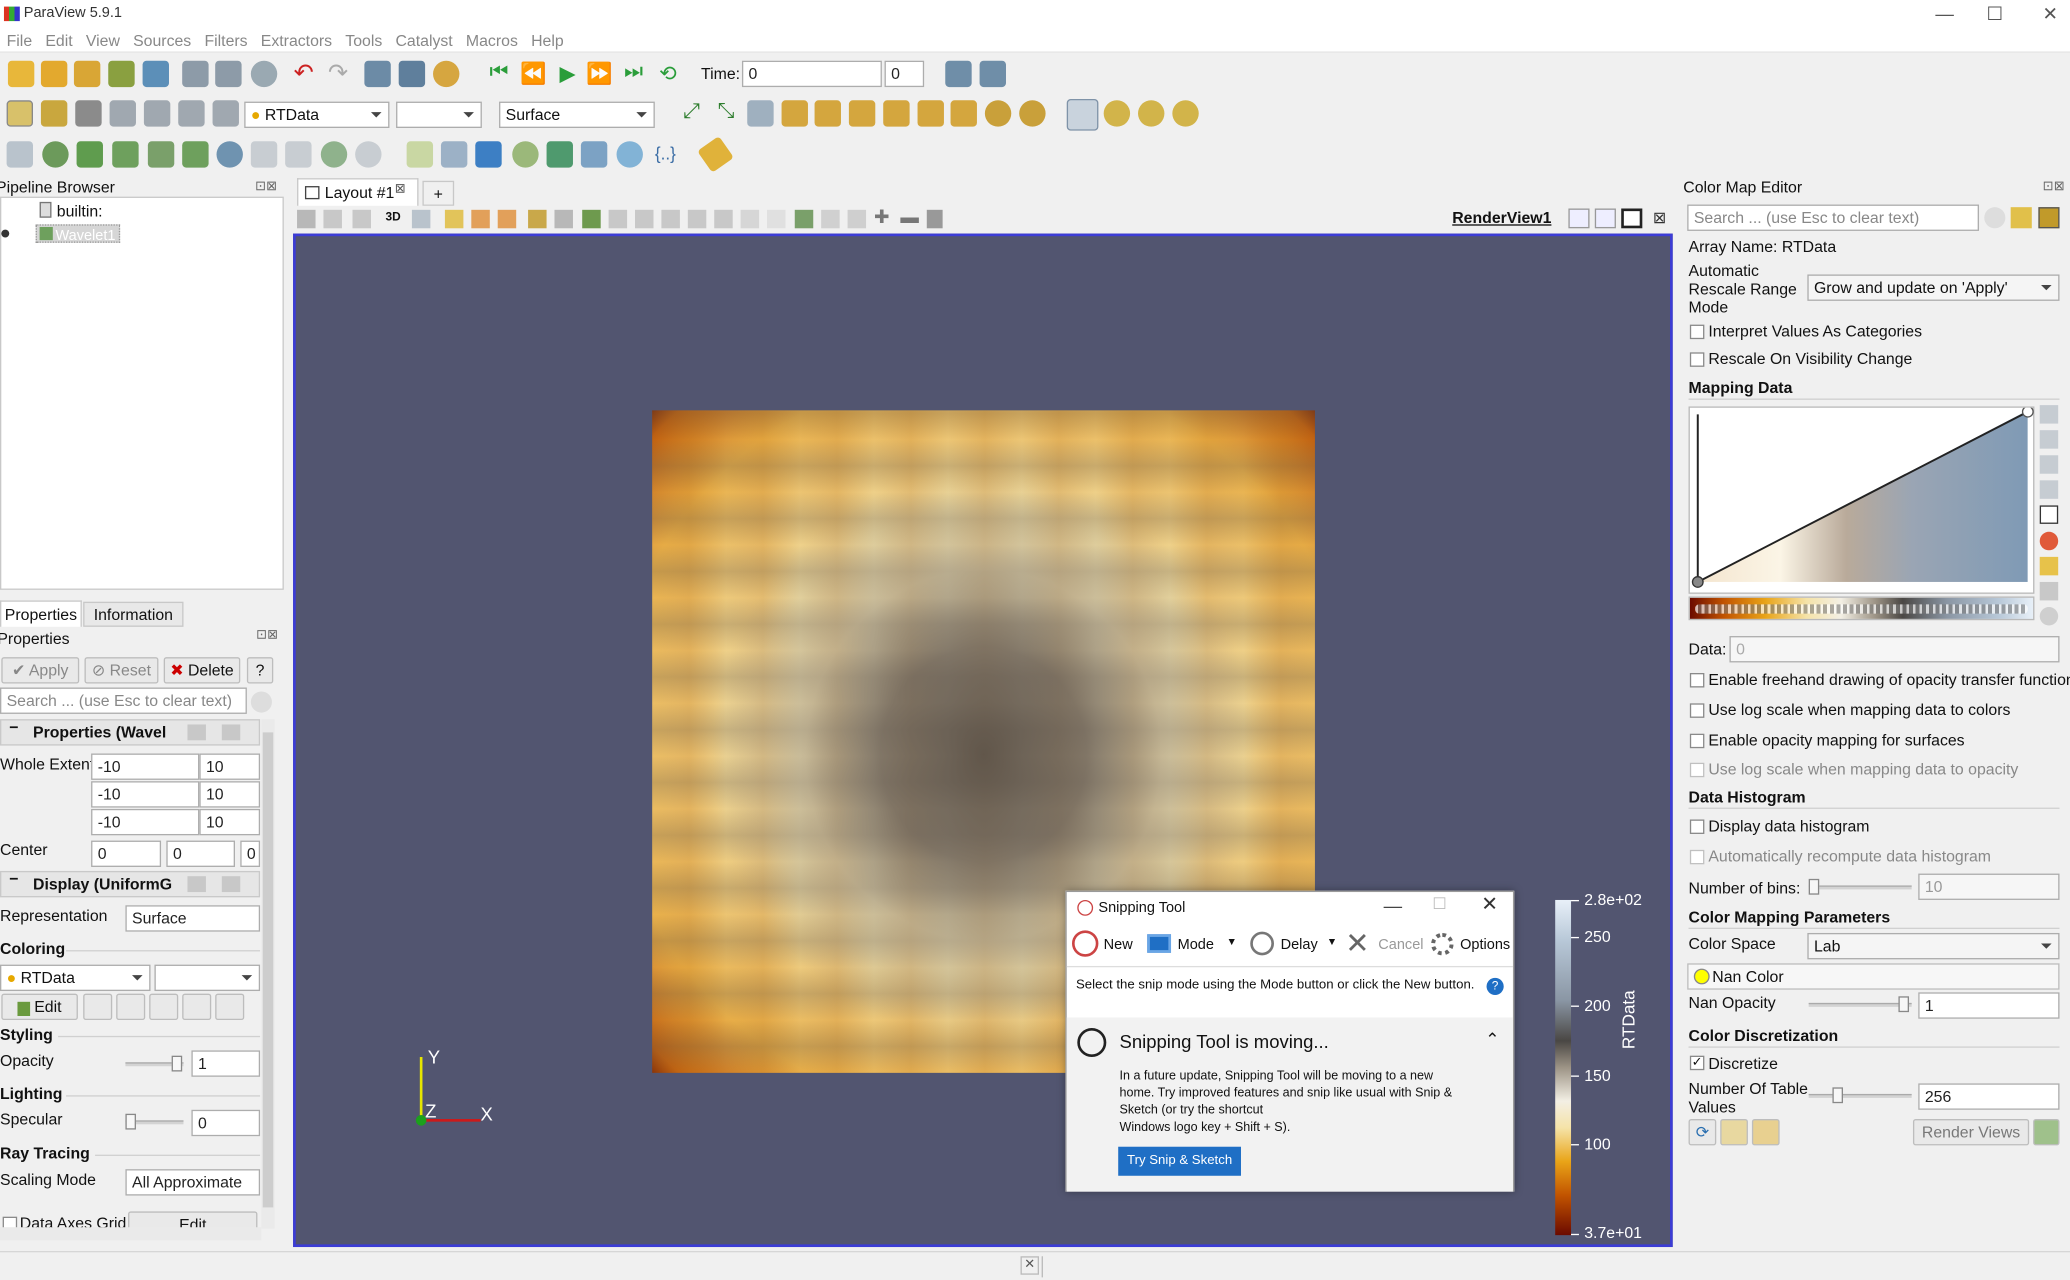  I want to click on select-block-icon, so click(537, 219).